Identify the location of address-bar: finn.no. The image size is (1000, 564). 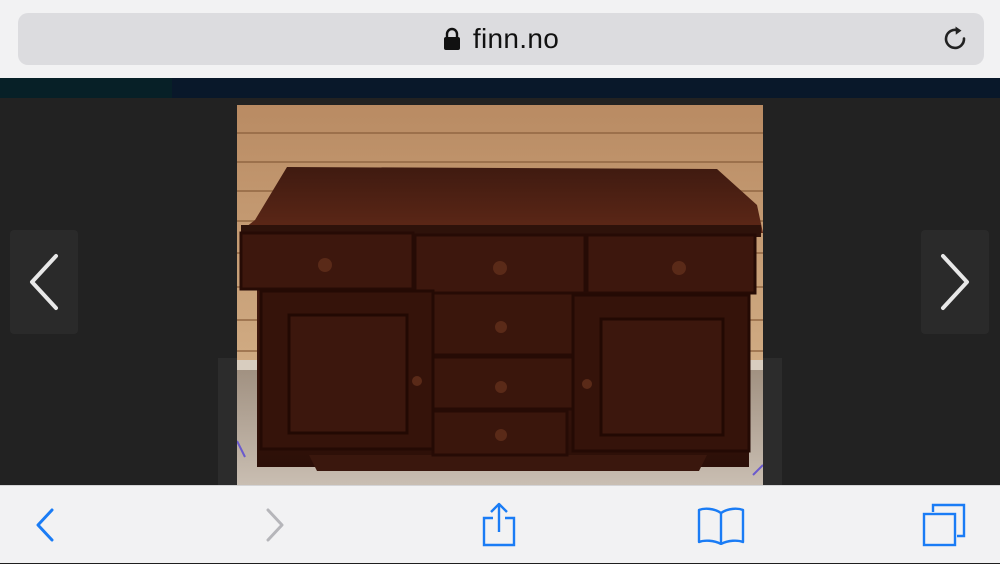
(501, 39).